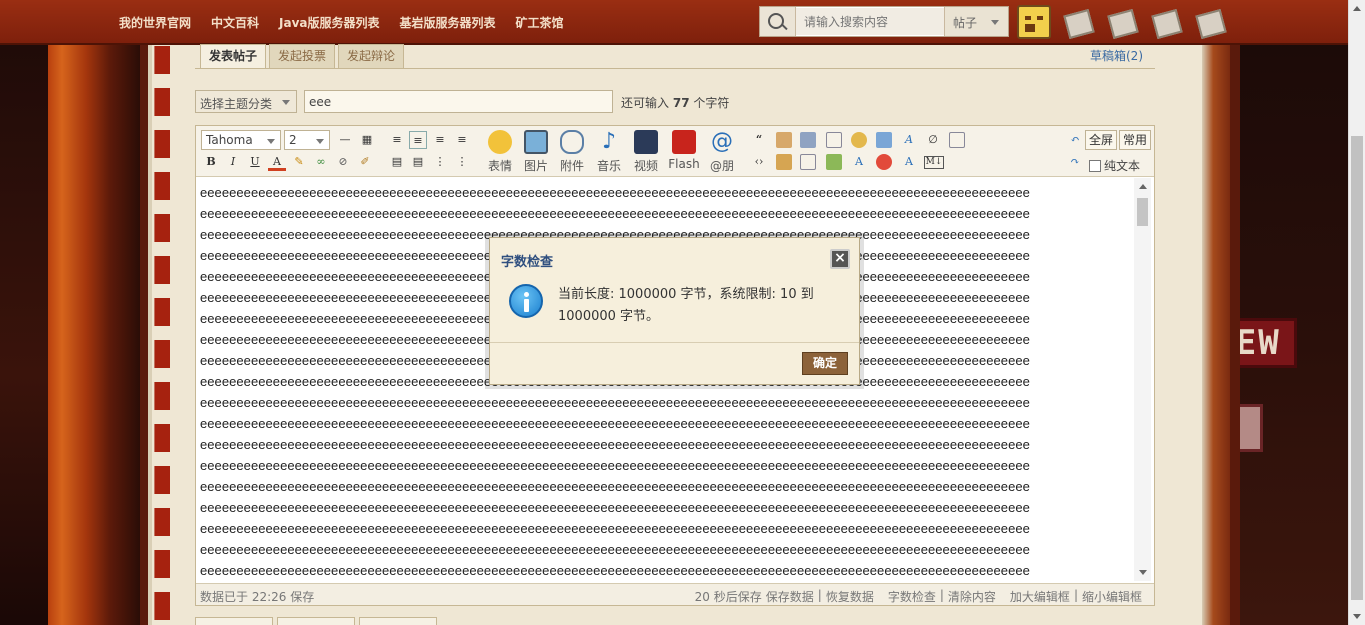 This screenshot has height=625, width=1365. I want to click on clear-content-link: 清除内容, so click(972, 596).